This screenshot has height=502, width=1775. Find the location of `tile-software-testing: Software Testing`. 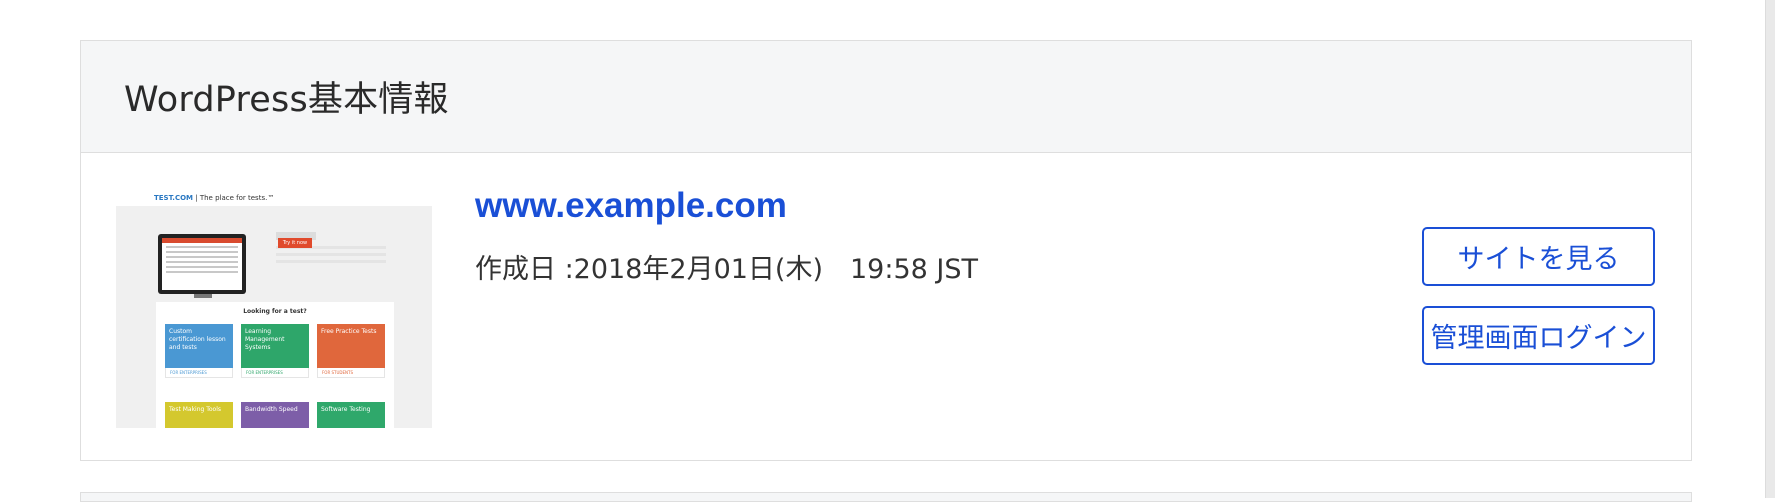

tile-software-testing: Software Testing is located at coordinates (351, 415).